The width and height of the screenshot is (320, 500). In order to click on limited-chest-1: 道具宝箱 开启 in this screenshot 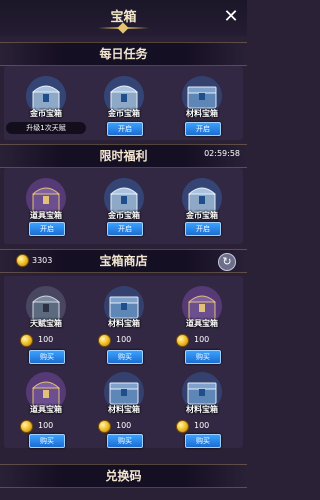, I will do `click(46, 212)`.